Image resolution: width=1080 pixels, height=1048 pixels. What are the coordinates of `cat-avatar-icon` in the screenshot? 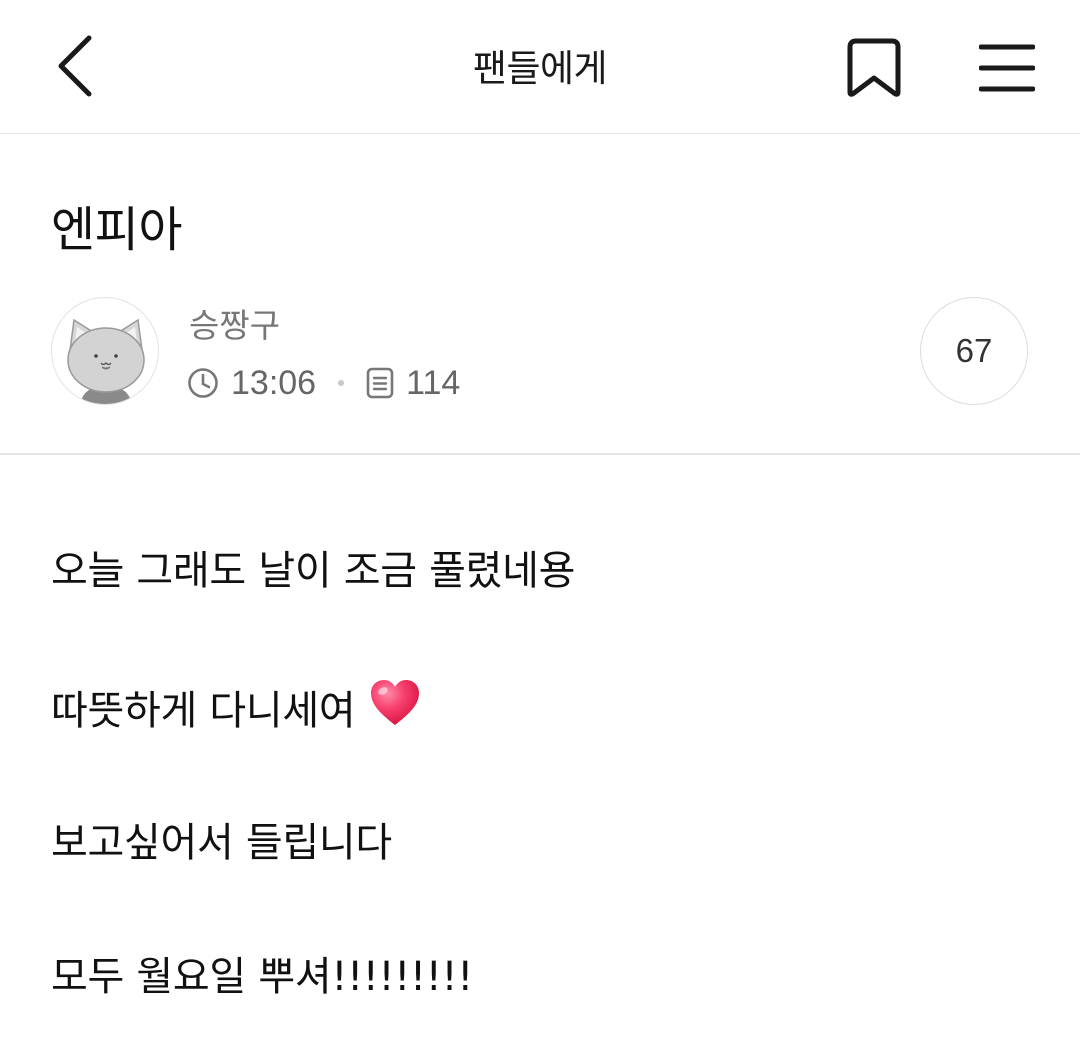 It's located at (105, 361).